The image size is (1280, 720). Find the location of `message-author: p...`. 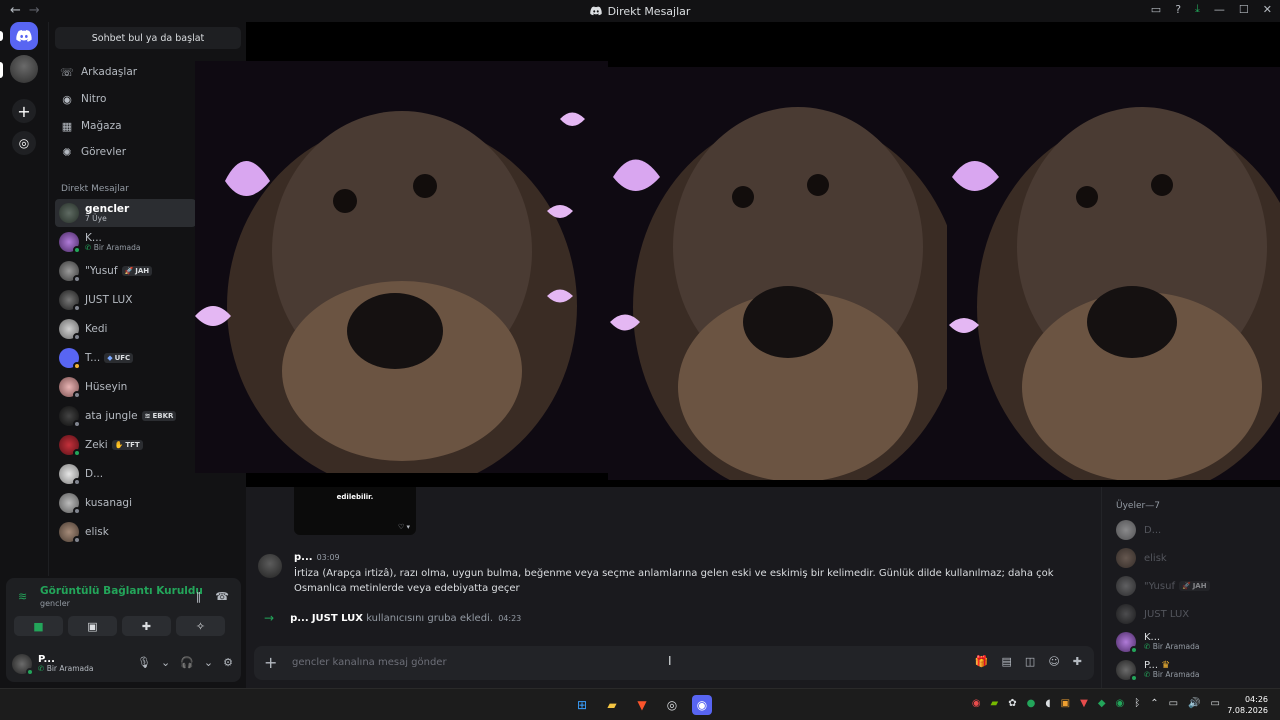

message-author: p... is located at coordinates (303, 557).